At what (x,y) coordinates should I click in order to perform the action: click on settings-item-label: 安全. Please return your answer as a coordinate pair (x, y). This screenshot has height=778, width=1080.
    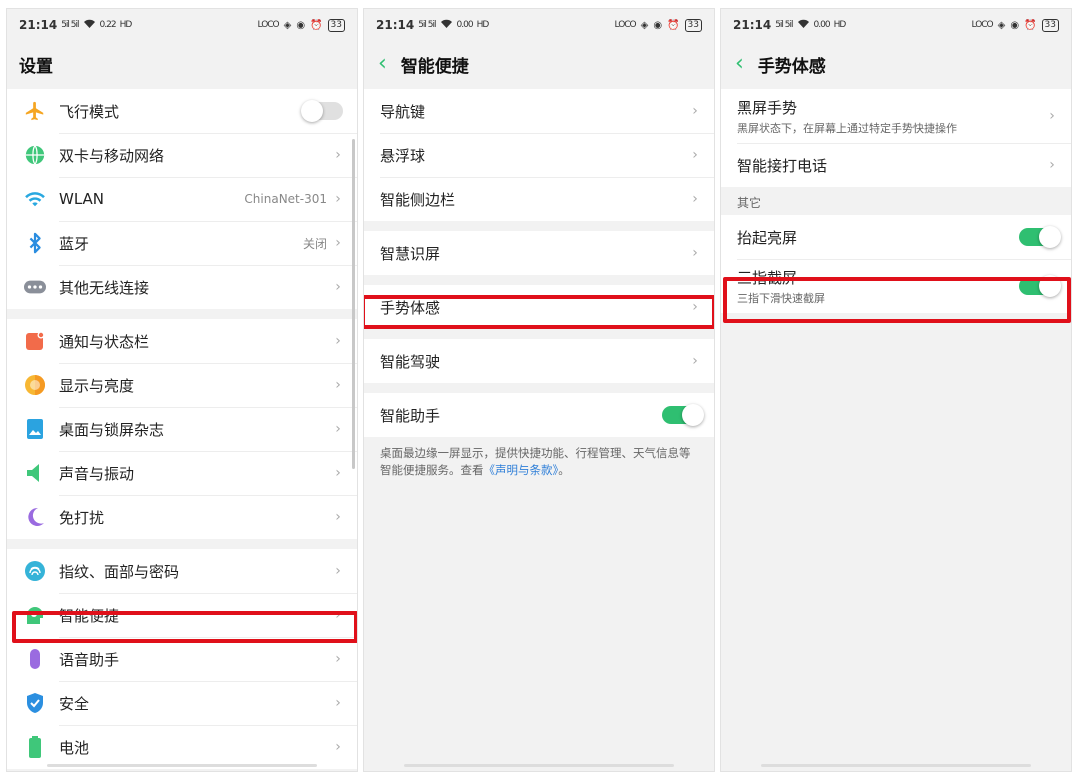
    Looking at the image, I should click on (74, 703).